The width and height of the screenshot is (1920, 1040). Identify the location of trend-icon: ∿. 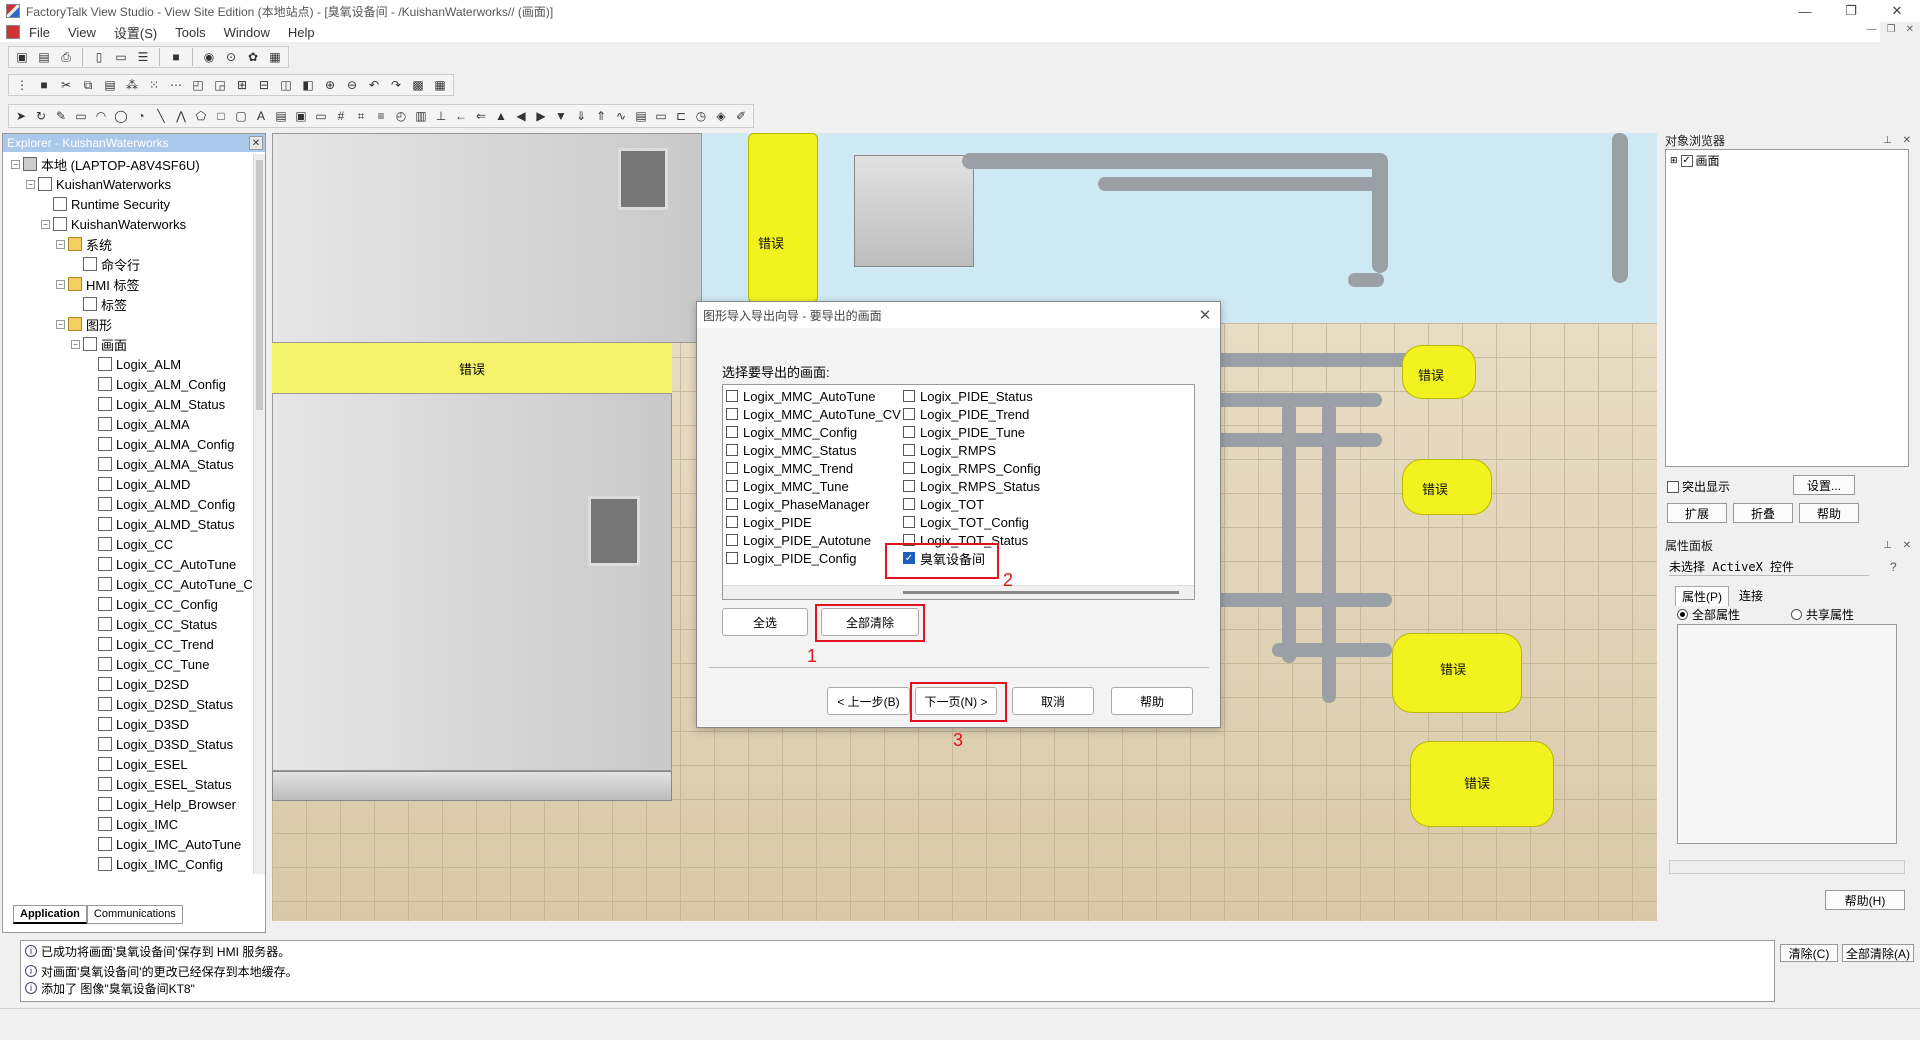
(621, 116).